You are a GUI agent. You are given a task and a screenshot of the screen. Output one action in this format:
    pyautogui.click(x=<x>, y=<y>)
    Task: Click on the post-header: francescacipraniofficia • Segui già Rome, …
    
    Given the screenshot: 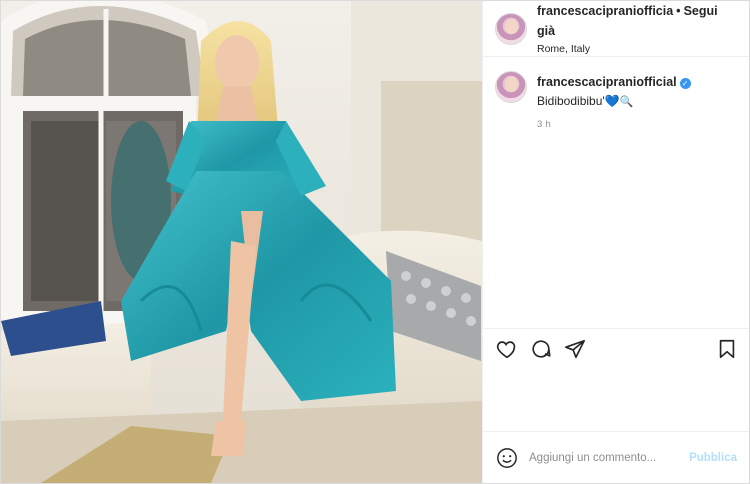 What is the action you would take?
    pyautogui.click(x=616, y=29)
    